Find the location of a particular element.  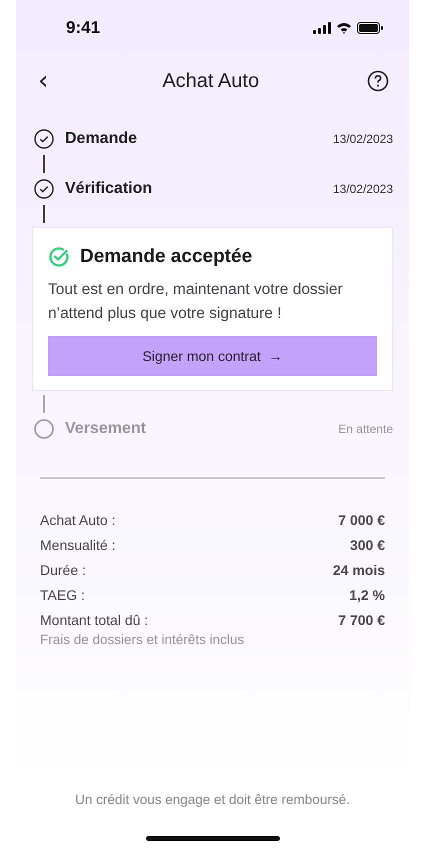

back-button: ‹ is located at coordinates (43, 81).